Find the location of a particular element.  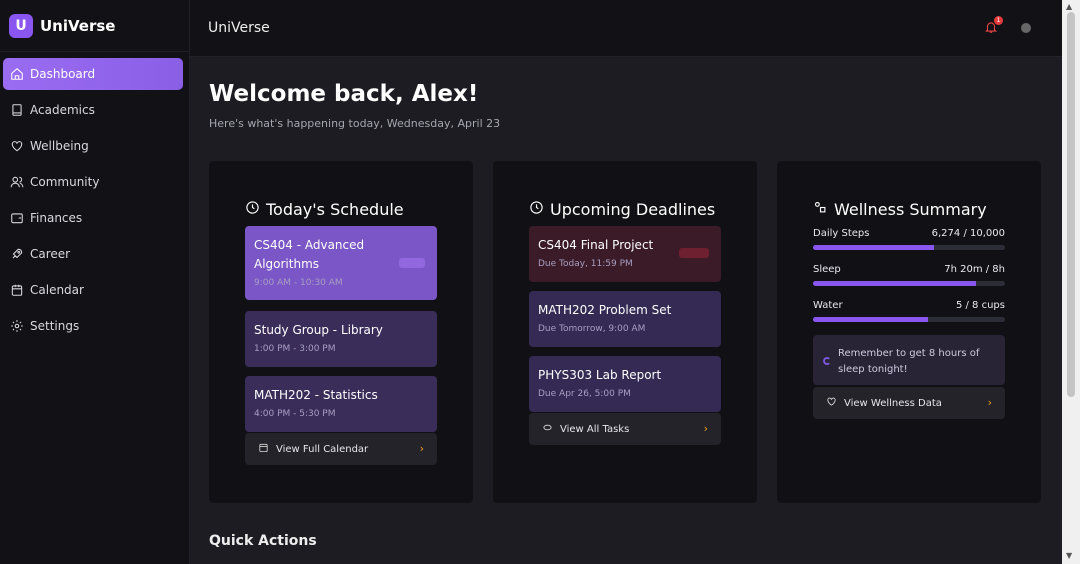

metric-value: 7h 20m / 8h is located at coordinates (974, 269).